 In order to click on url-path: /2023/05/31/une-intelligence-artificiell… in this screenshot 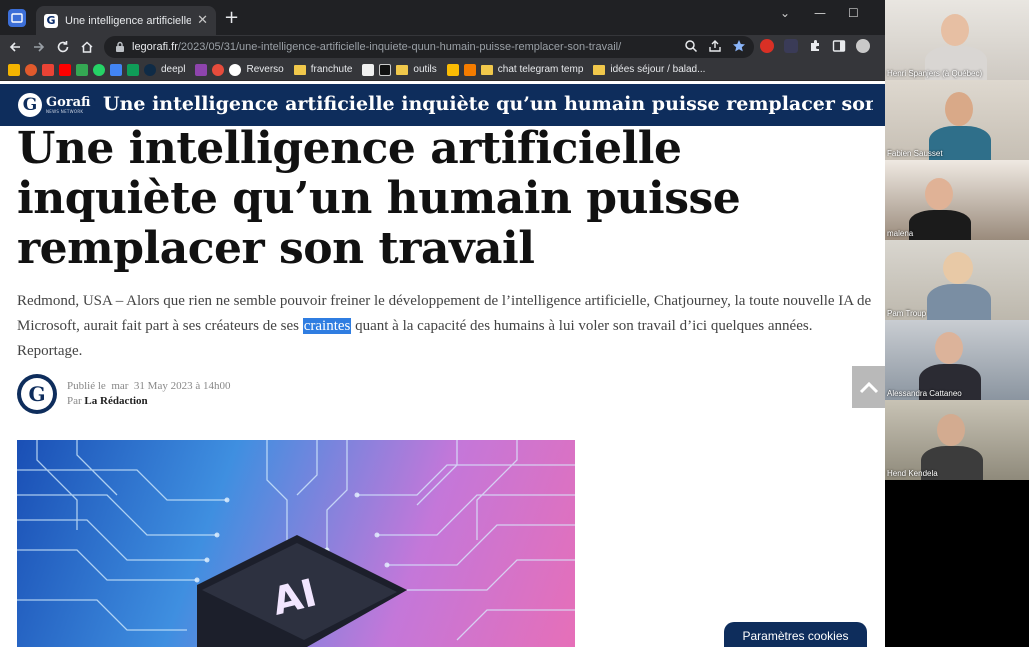, I will do `click(399, 47)`.